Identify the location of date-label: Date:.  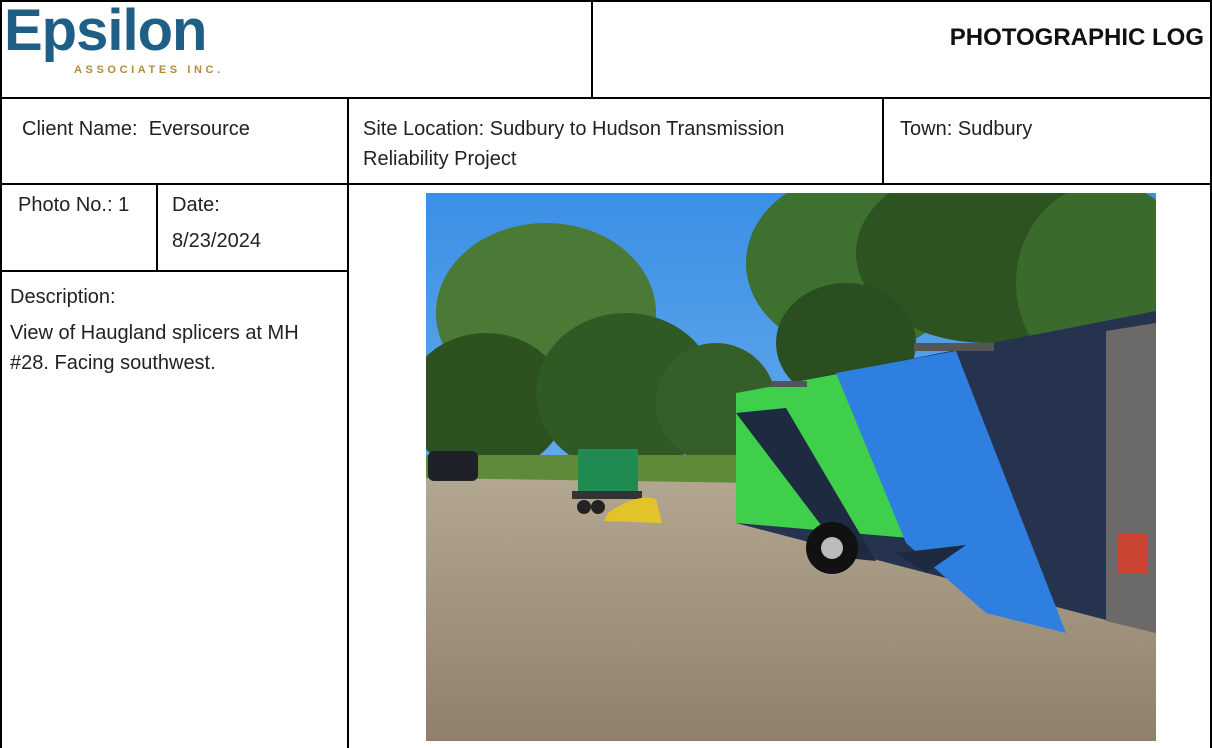
(196, 205).